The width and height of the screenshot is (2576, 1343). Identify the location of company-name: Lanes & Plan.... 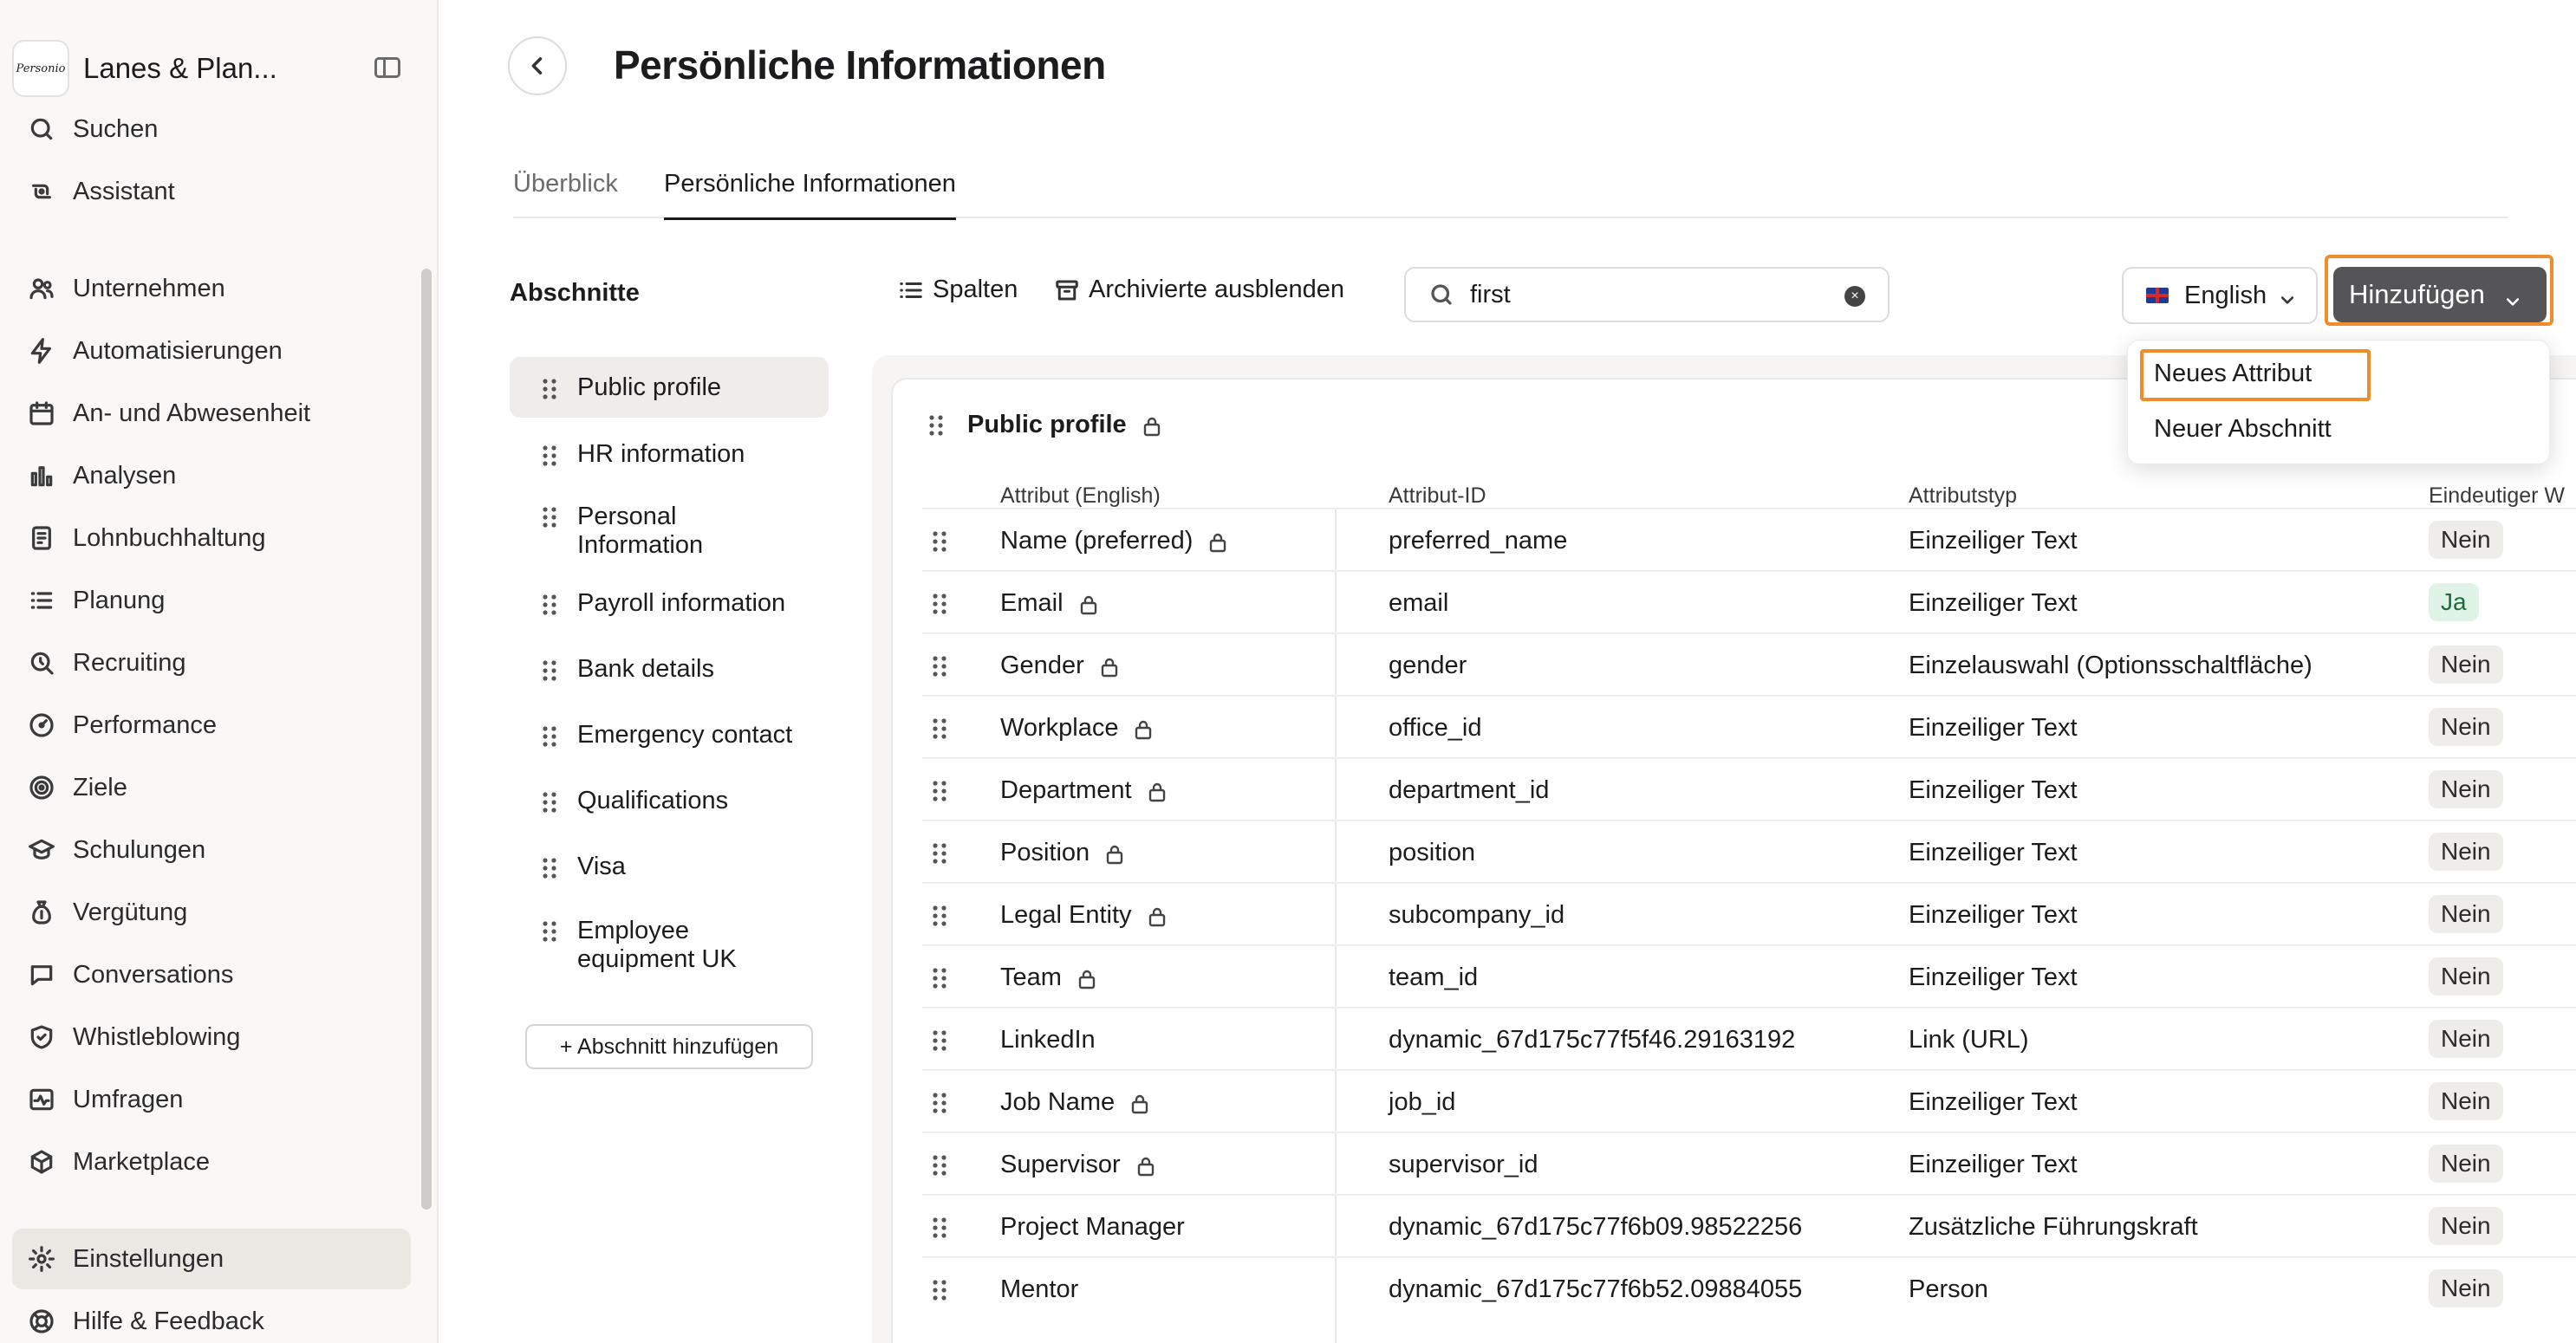
(180, 68).